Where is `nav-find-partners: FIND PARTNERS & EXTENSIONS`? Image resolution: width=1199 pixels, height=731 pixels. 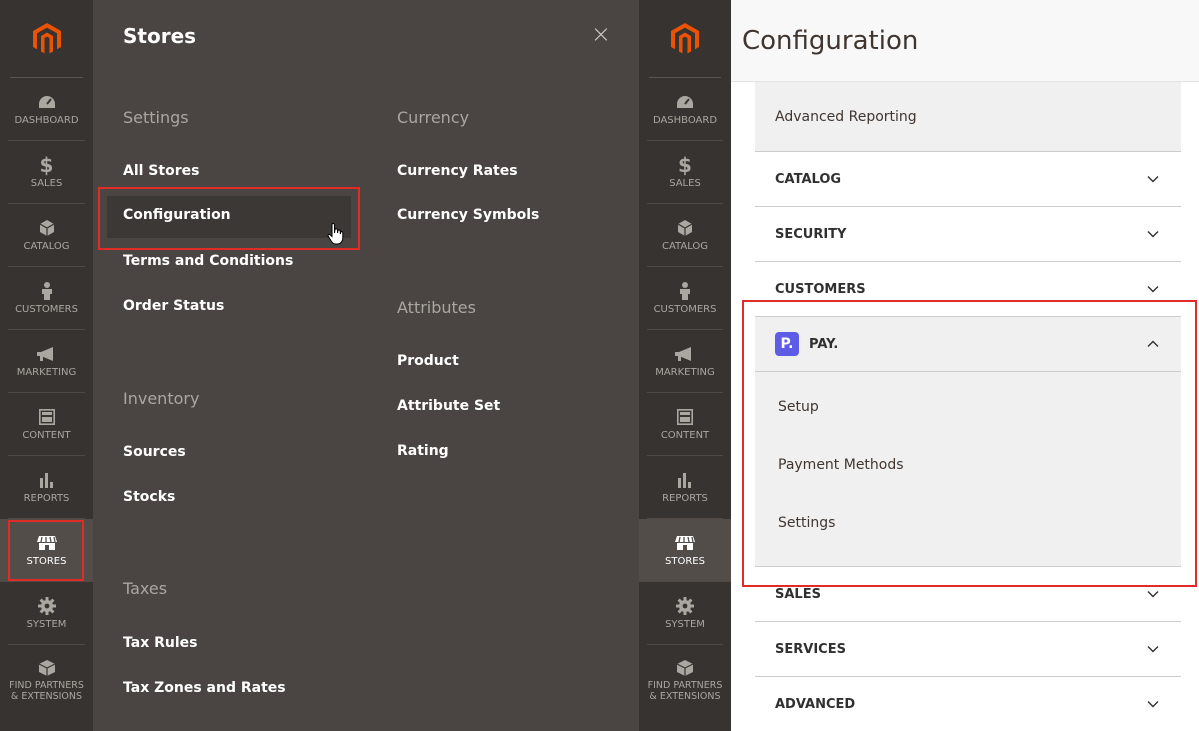
nav-find-partners: FIND PARTNERS & EXTENSIONS is located at coordinates (46, 680).